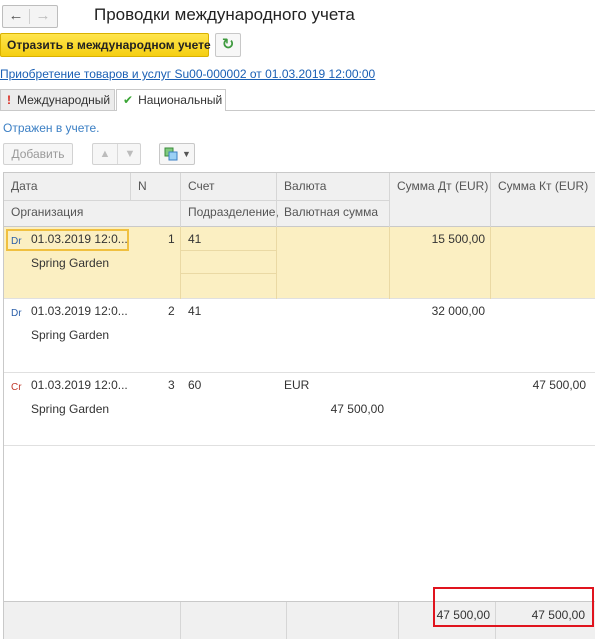 The width and height of the screenshot is (595, 639). Describe the element at coordinates (331, 212) in the screenshot. I see `header-currency-sum: Валютная сумма` at that location.